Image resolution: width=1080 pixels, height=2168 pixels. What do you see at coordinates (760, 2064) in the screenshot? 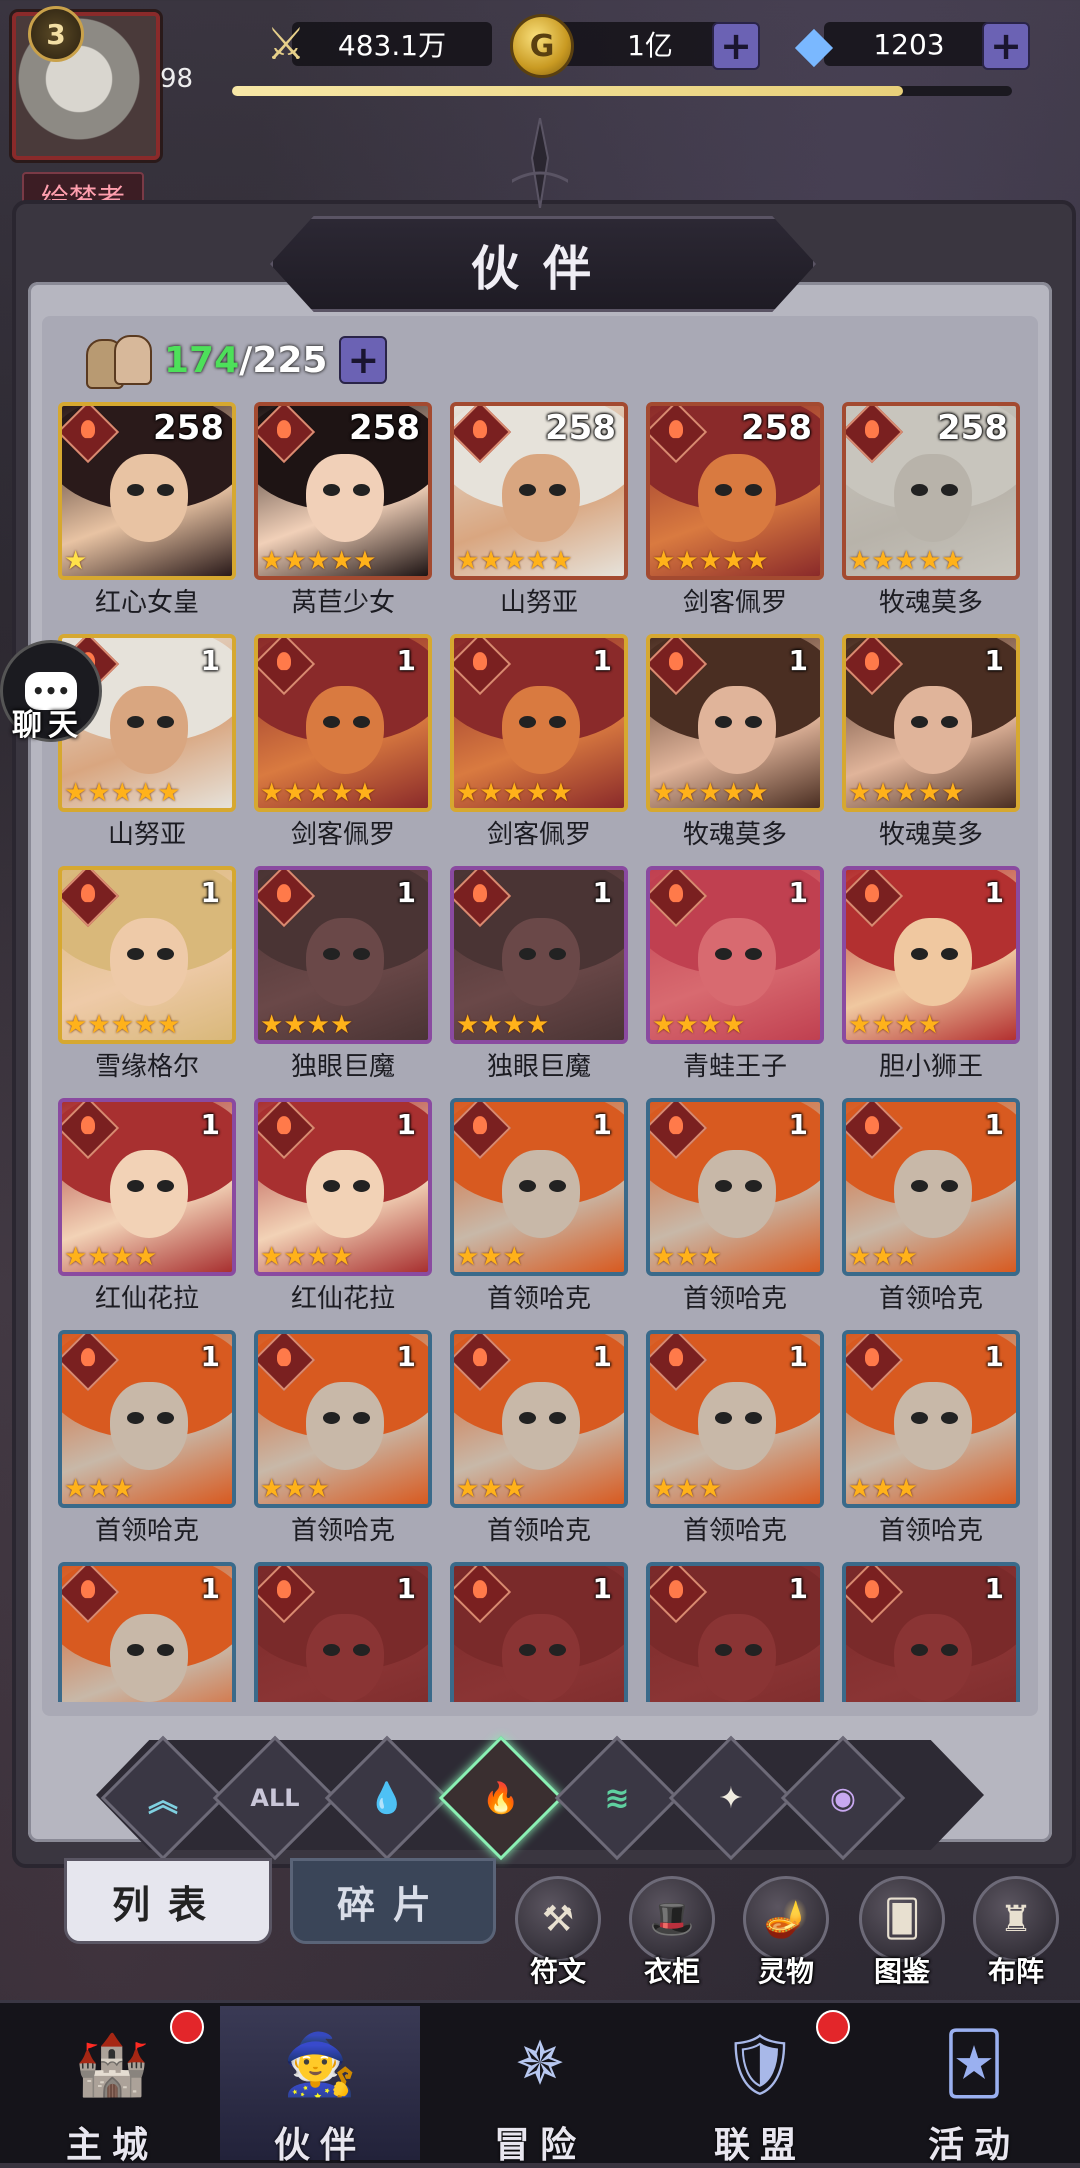
I see `shield-icon: 🛡` at bounding box center [760, 2064].